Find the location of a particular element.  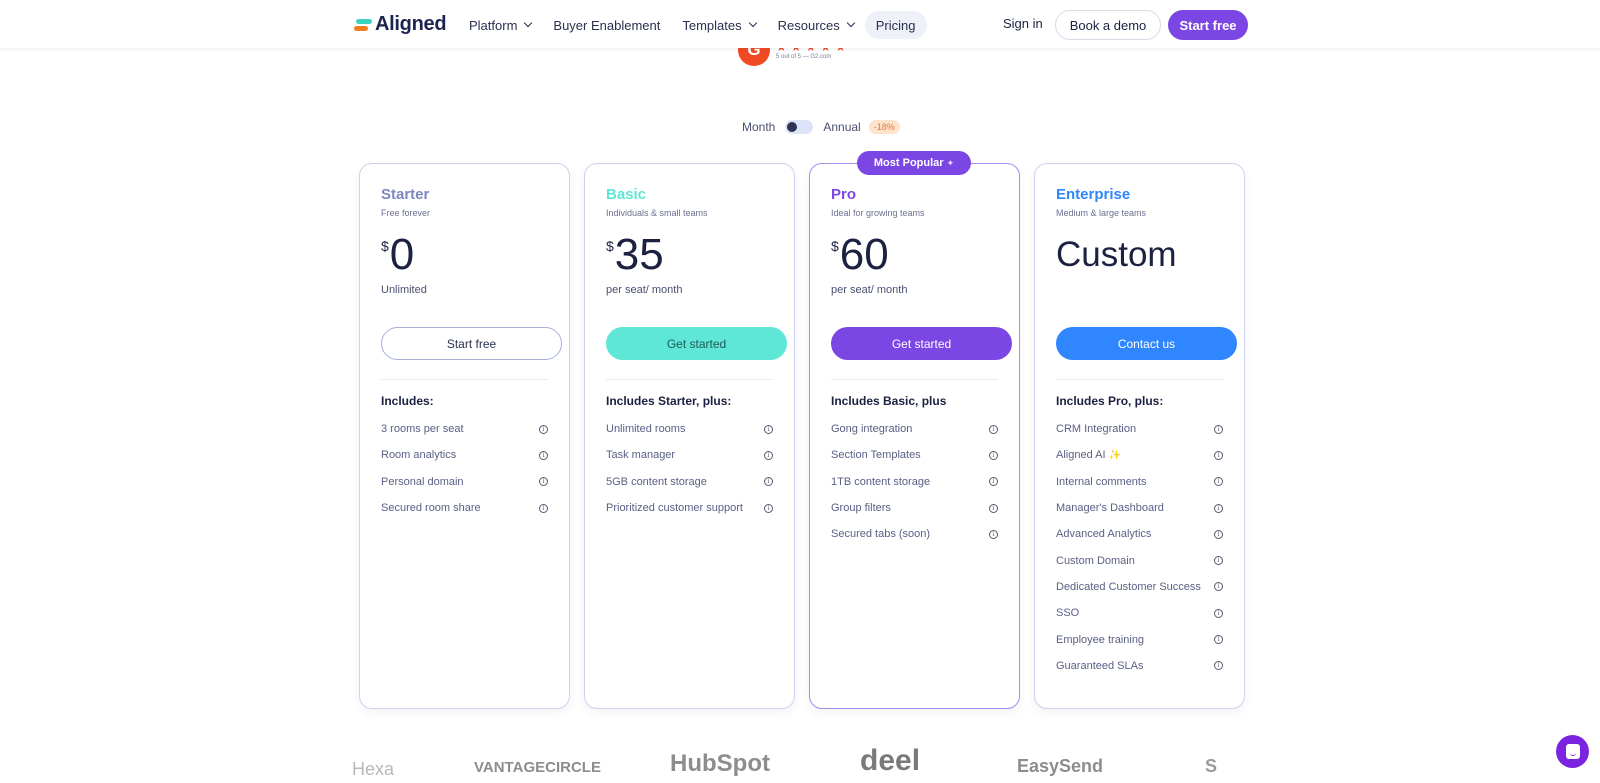

get-started-basic-button: Get started is located at coordinates (696, 343).